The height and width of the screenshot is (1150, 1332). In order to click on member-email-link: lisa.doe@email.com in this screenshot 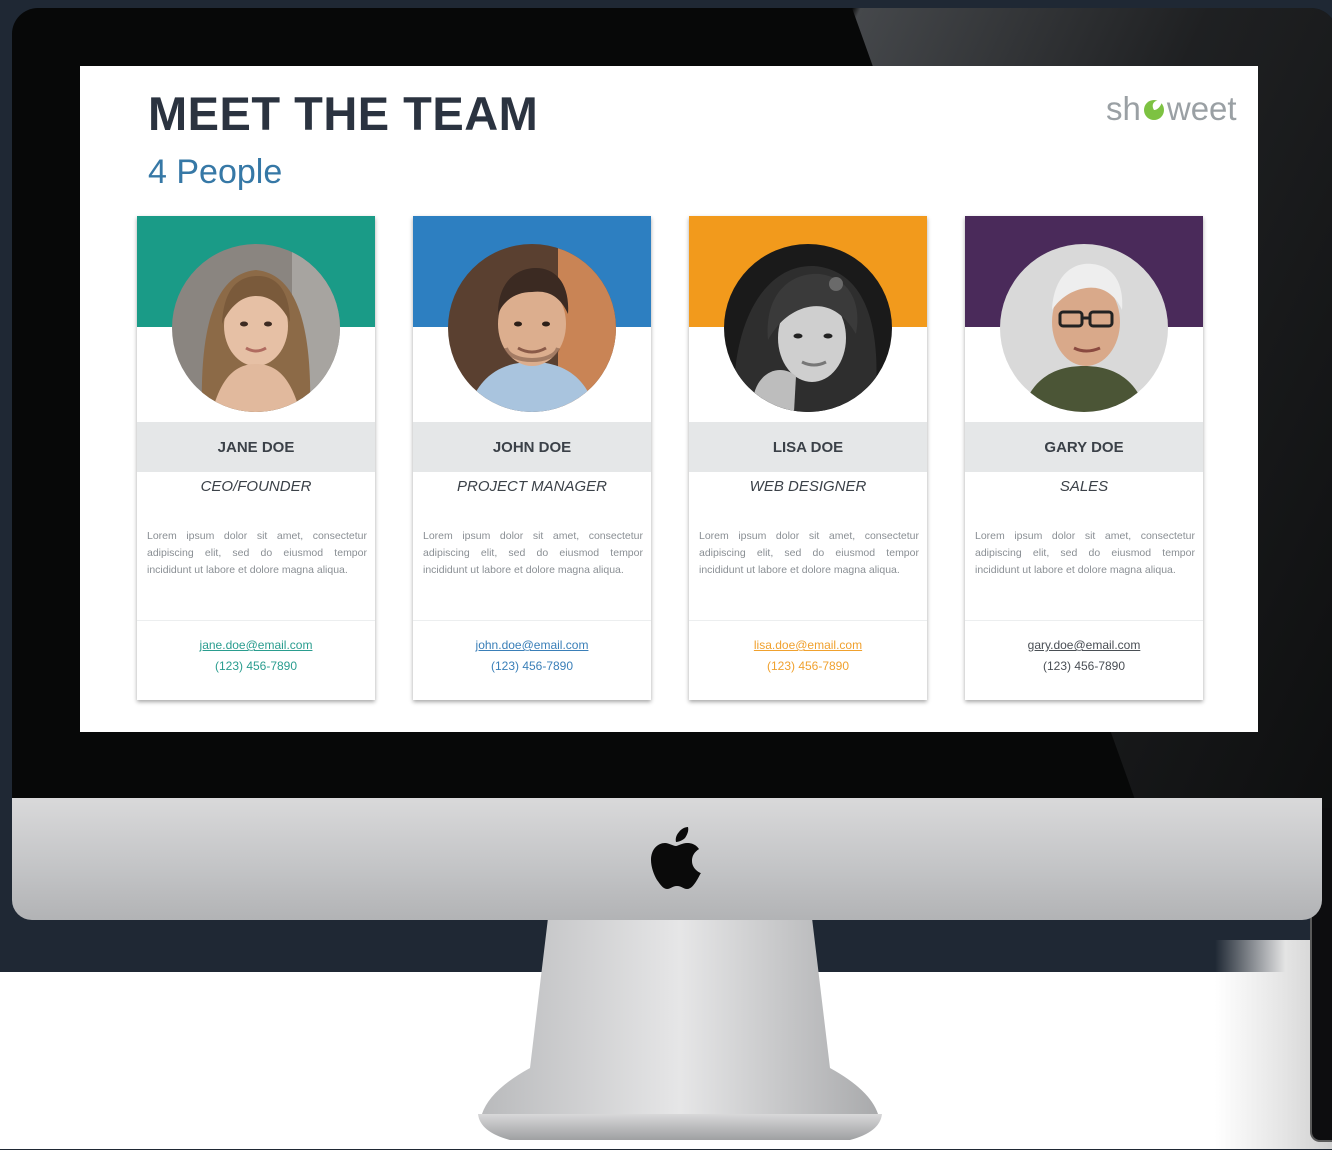, I will do `click(808, 645)`.